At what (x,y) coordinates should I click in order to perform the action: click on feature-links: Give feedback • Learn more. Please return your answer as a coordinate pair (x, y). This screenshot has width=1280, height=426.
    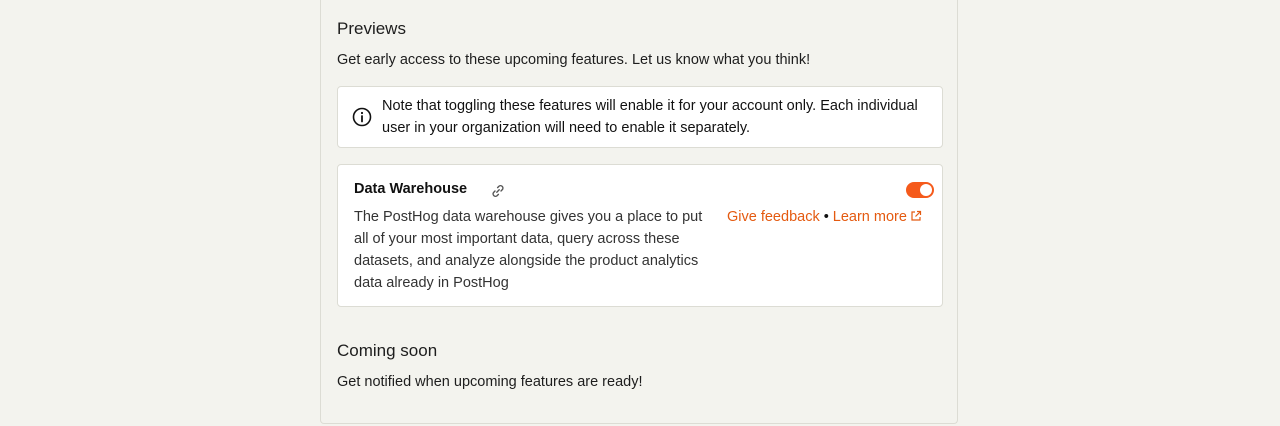
    Looking at the image, I should click on (824, 217).